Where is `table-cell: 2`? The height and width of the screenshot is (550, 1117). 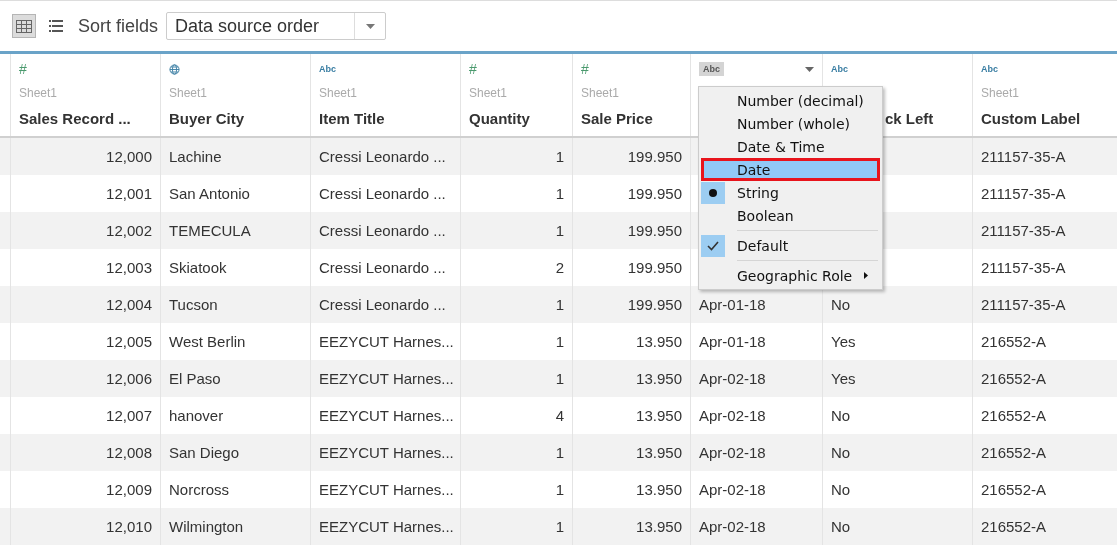
table-cell: 2 is located at coordinates (559, 267).